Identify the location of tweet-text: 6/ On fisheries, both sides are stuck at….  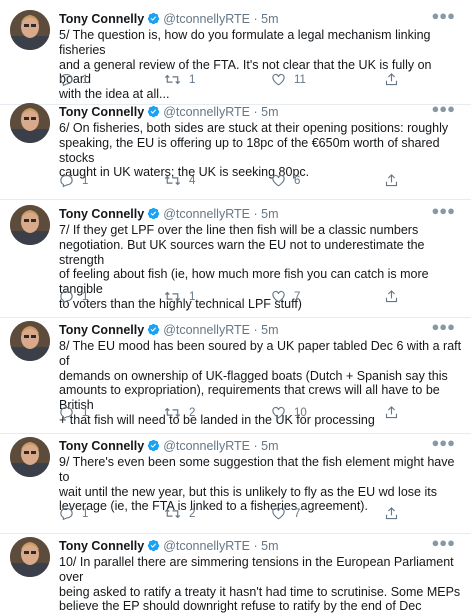
(254, 150).